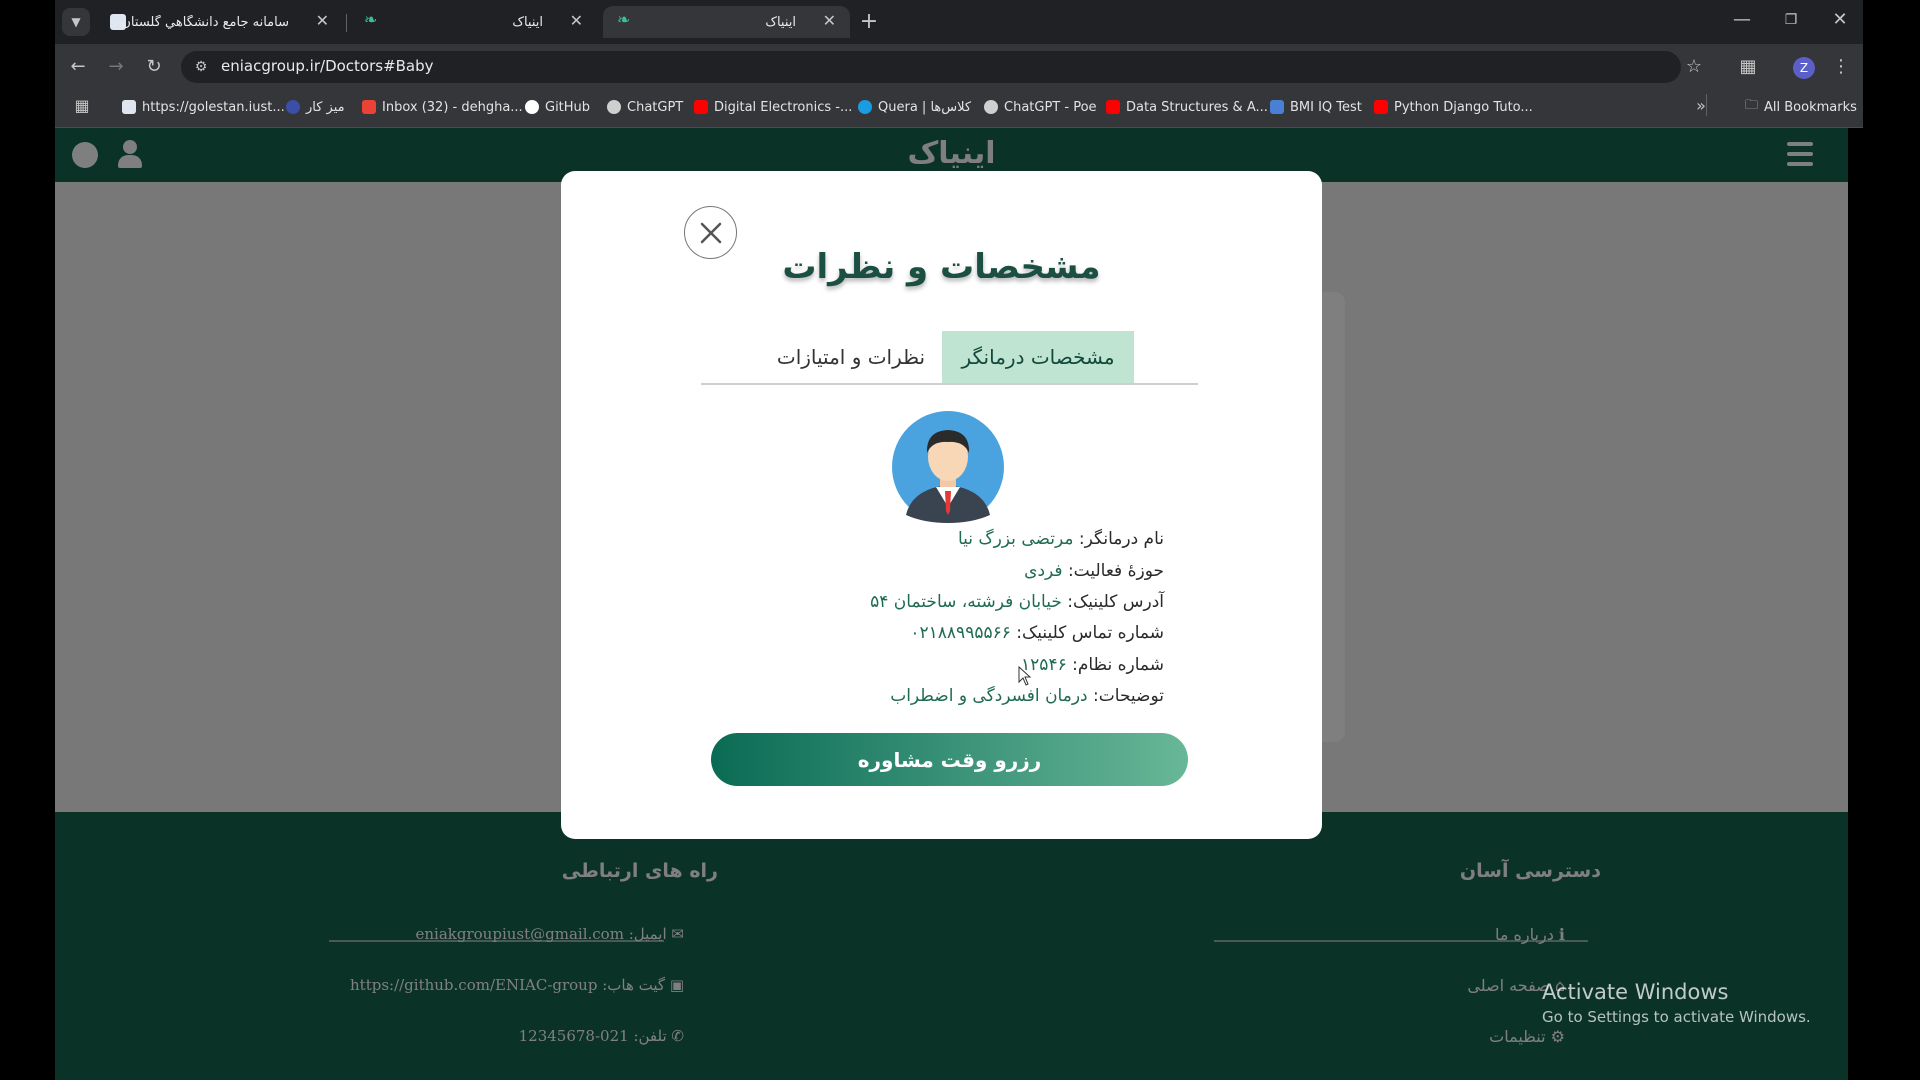 The image size is (1920, 1080). What do you see at coordinates (1676, 1017) in the screenshot?
I see `activate-windows-subtitle: Go to Settings to activate Windows.` at bounding box center [1676, 1017].